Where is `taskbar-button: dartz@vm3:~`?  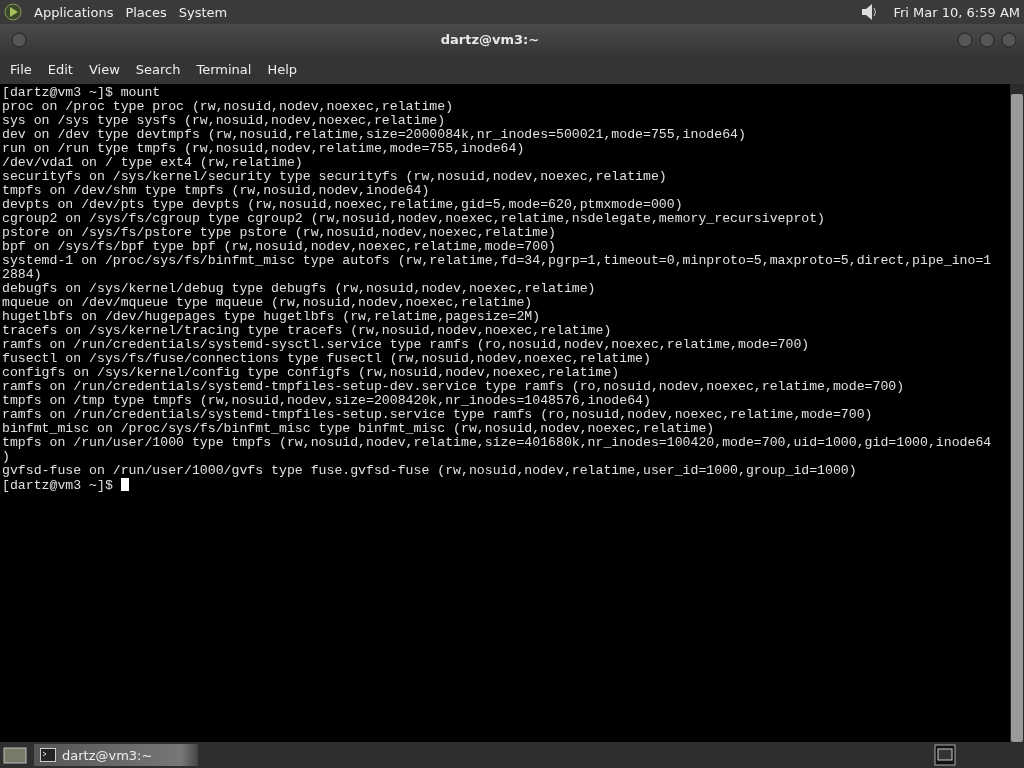 taskbar-button: dartz@vm3:~ is located at coordinates (116, 755).